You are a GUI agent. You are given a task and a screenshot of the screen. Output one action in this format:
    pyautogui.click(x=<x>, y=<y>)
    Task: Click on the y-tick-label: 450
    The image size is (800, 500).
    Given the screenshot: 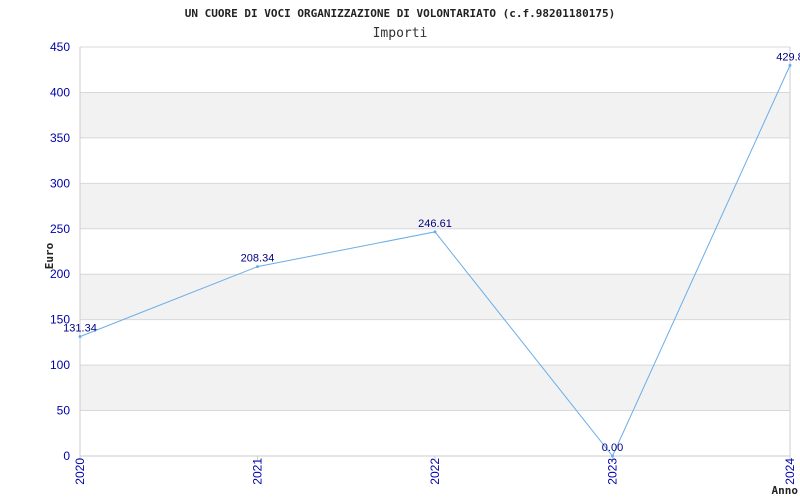 What is the action you would take?
    pyautogui.click(x=60, y=47)
    